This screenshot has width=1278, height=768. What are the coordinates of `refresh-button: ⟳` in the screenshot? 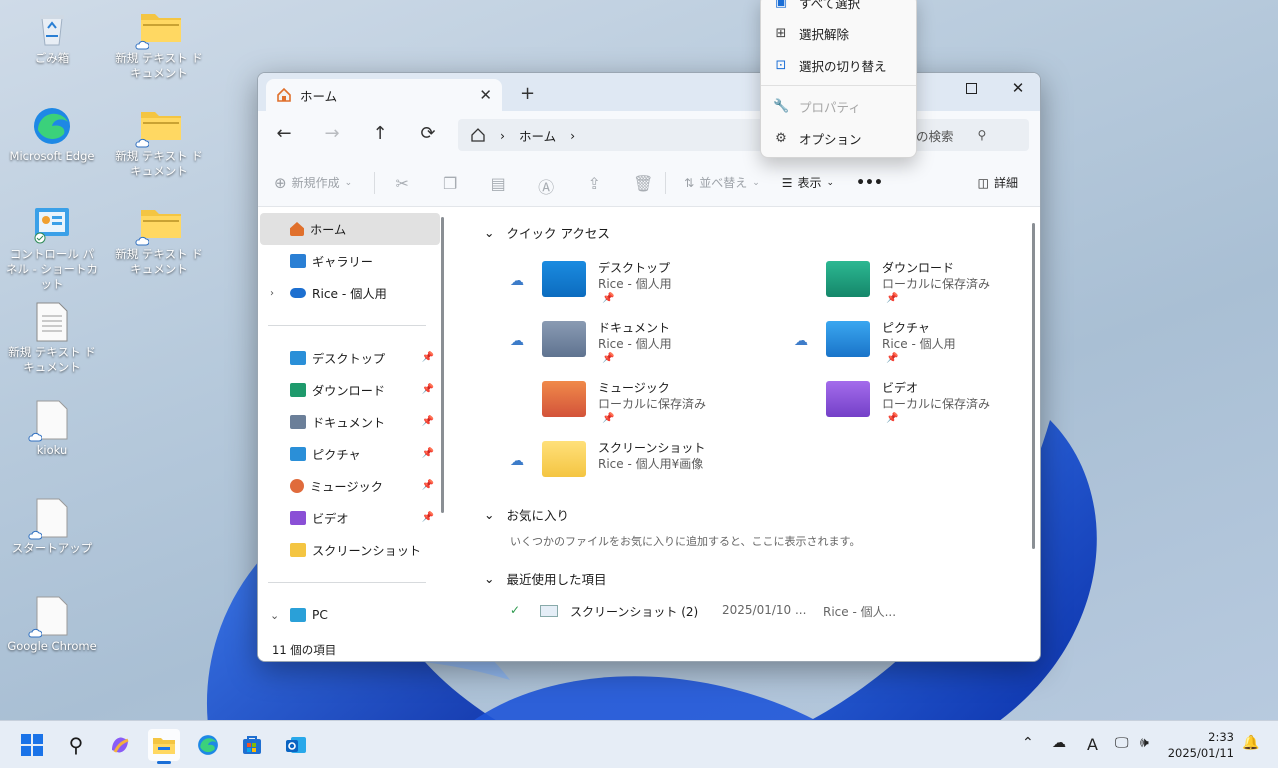 It's located at (428, 133).